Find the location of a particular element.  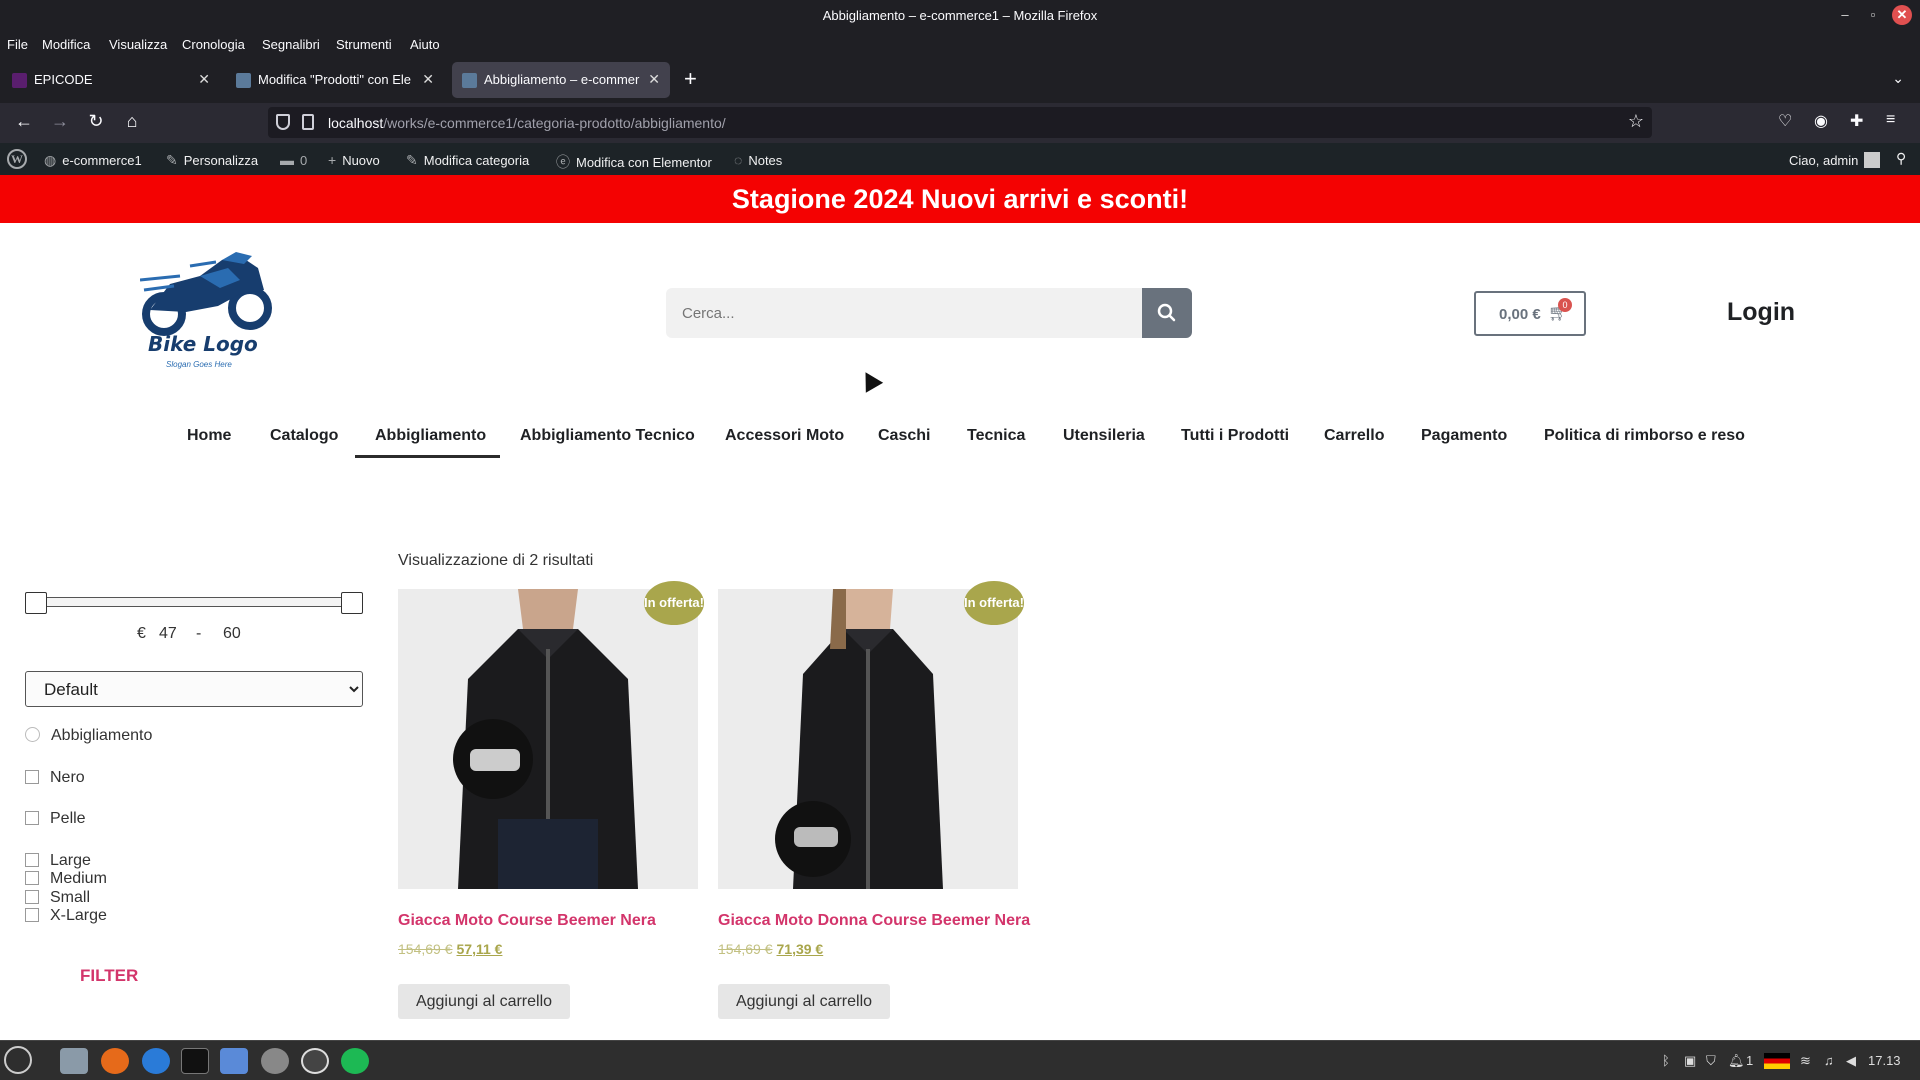

admin-search-icon: ⚲ is located at coordinates (1901, 158).